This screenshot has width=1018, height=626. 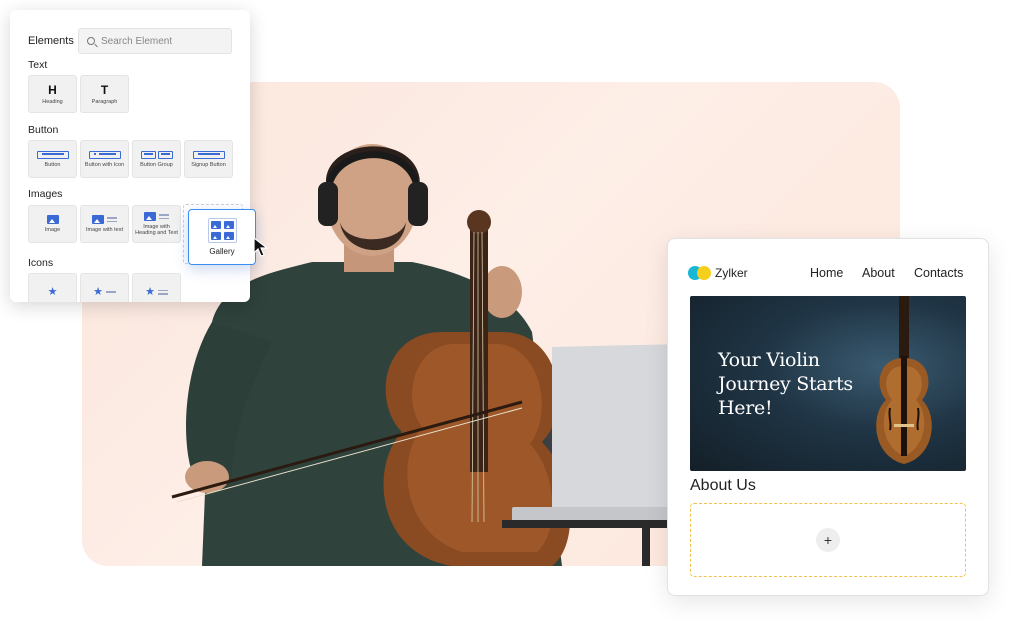 I want to click on tile-caption: Button Group, so click(x=156, y=164).